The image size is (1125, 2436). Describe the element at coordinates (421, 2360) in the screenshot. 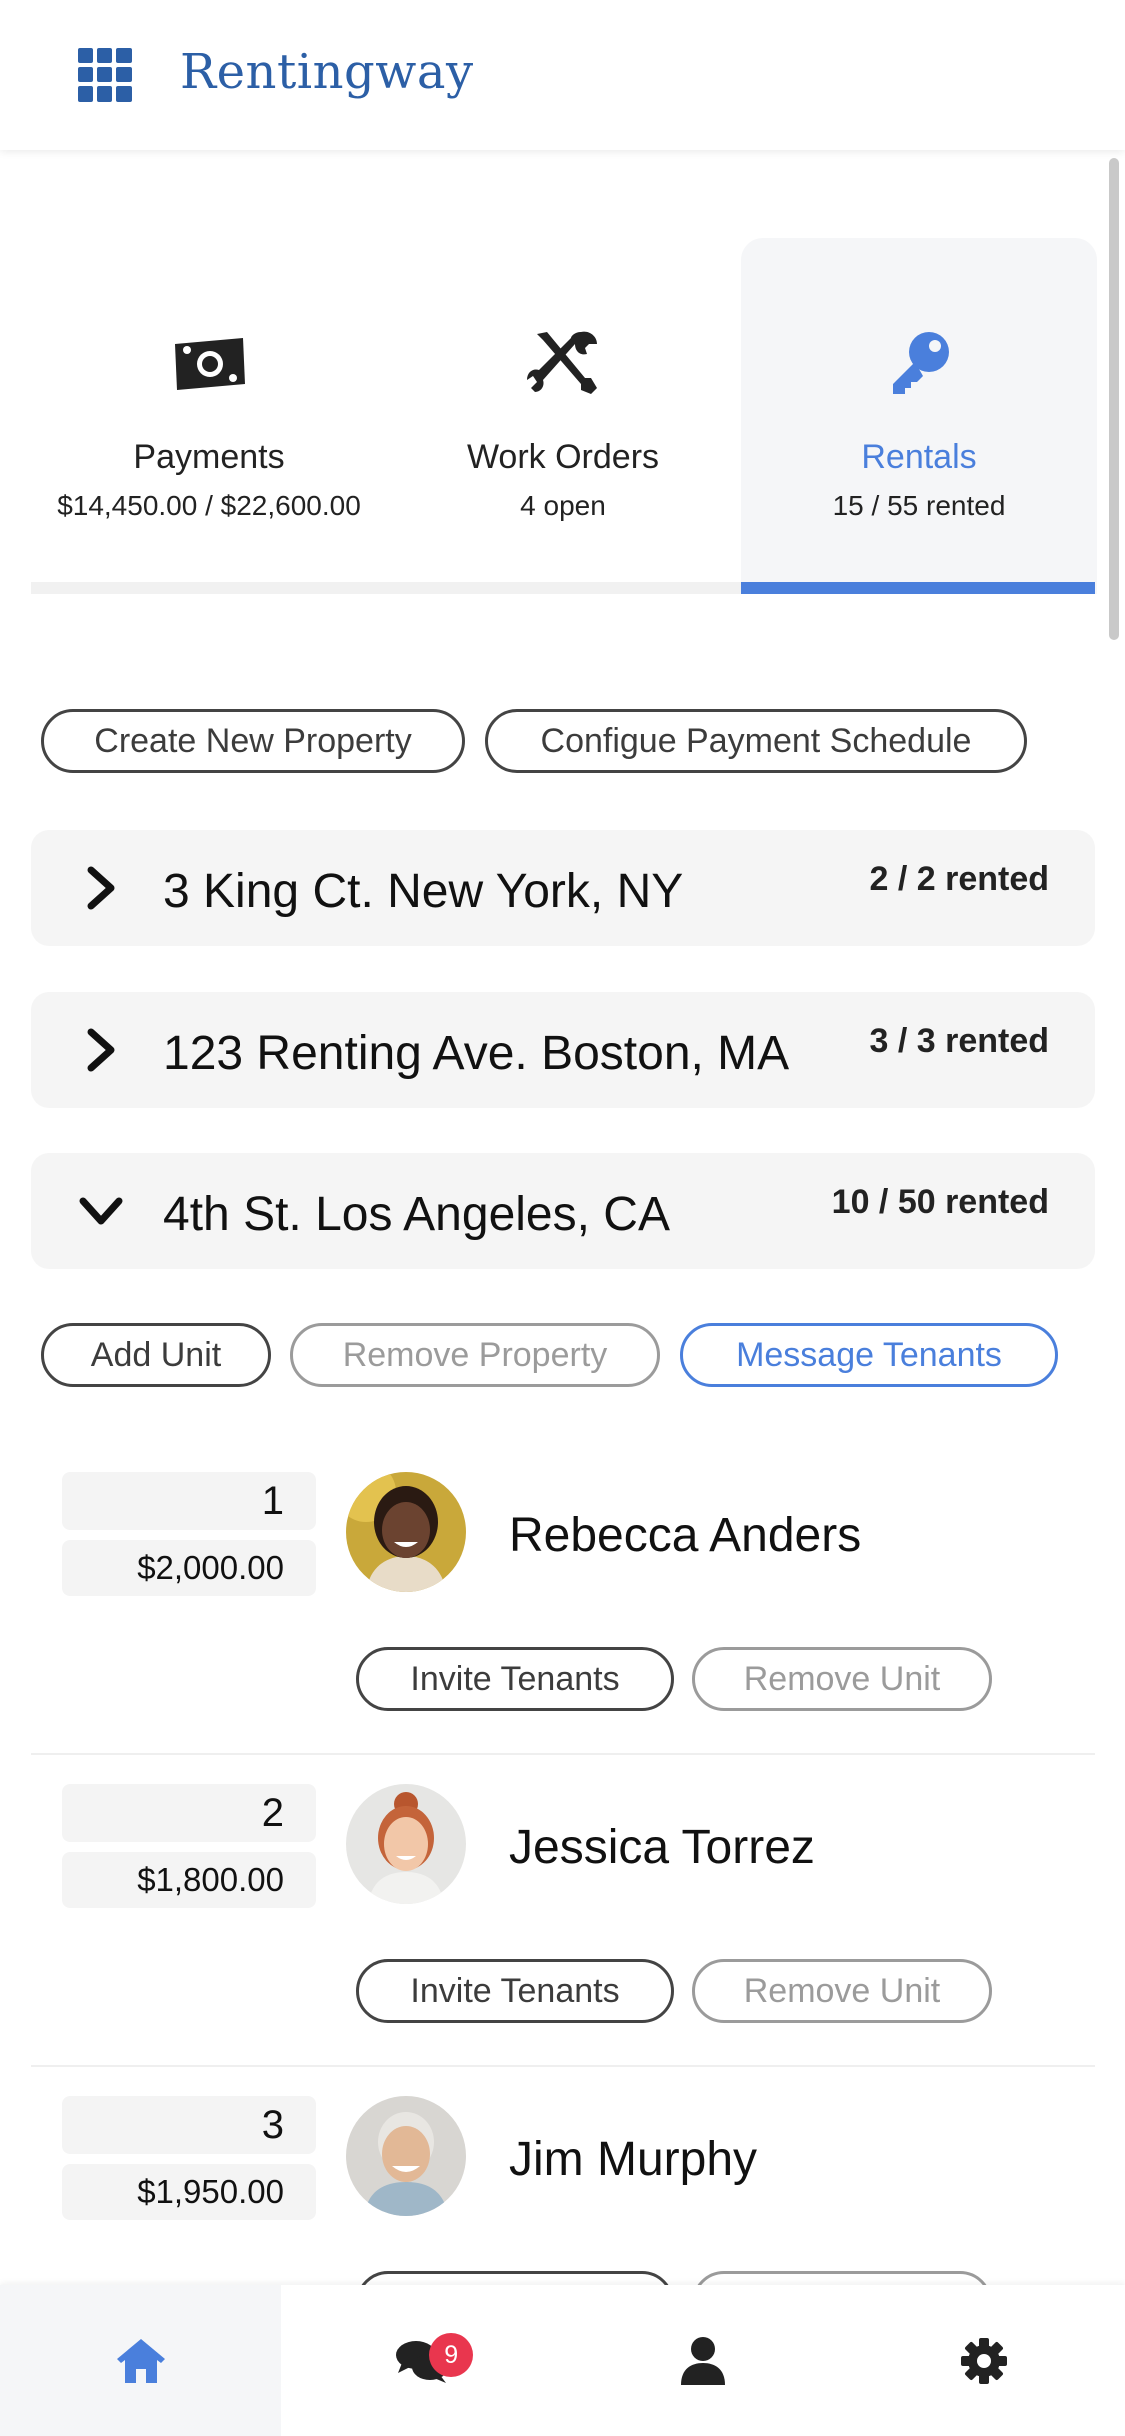

I see `nav-messages: 9` at that location.